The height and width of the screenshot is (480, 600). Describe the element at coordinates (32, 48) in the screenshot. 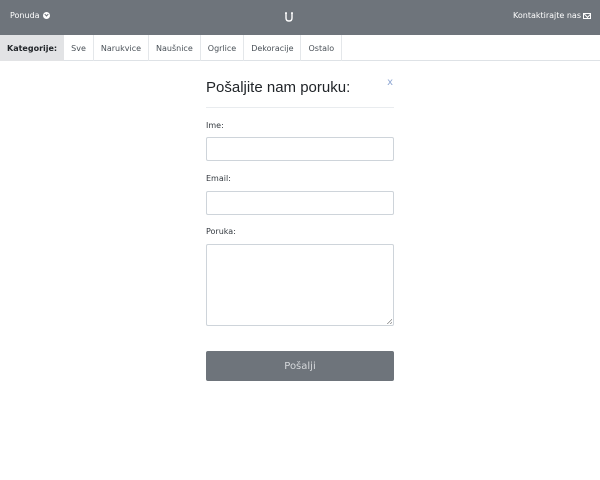

I see `category-label: Kategorije:` at that location.